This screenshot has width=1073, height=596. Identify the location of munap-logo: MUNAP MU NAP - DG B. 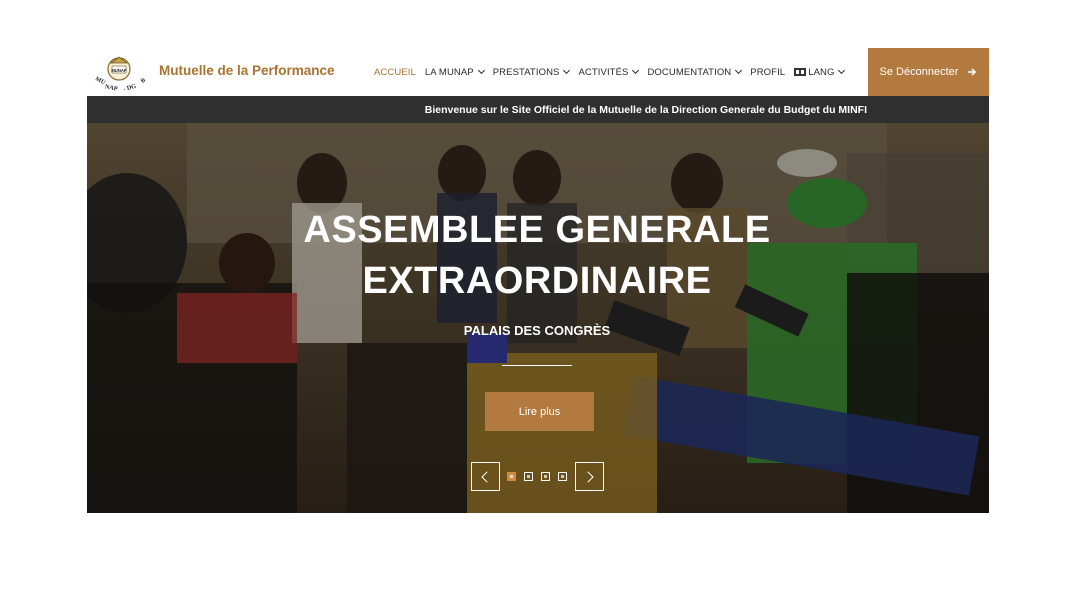
(121, 72).